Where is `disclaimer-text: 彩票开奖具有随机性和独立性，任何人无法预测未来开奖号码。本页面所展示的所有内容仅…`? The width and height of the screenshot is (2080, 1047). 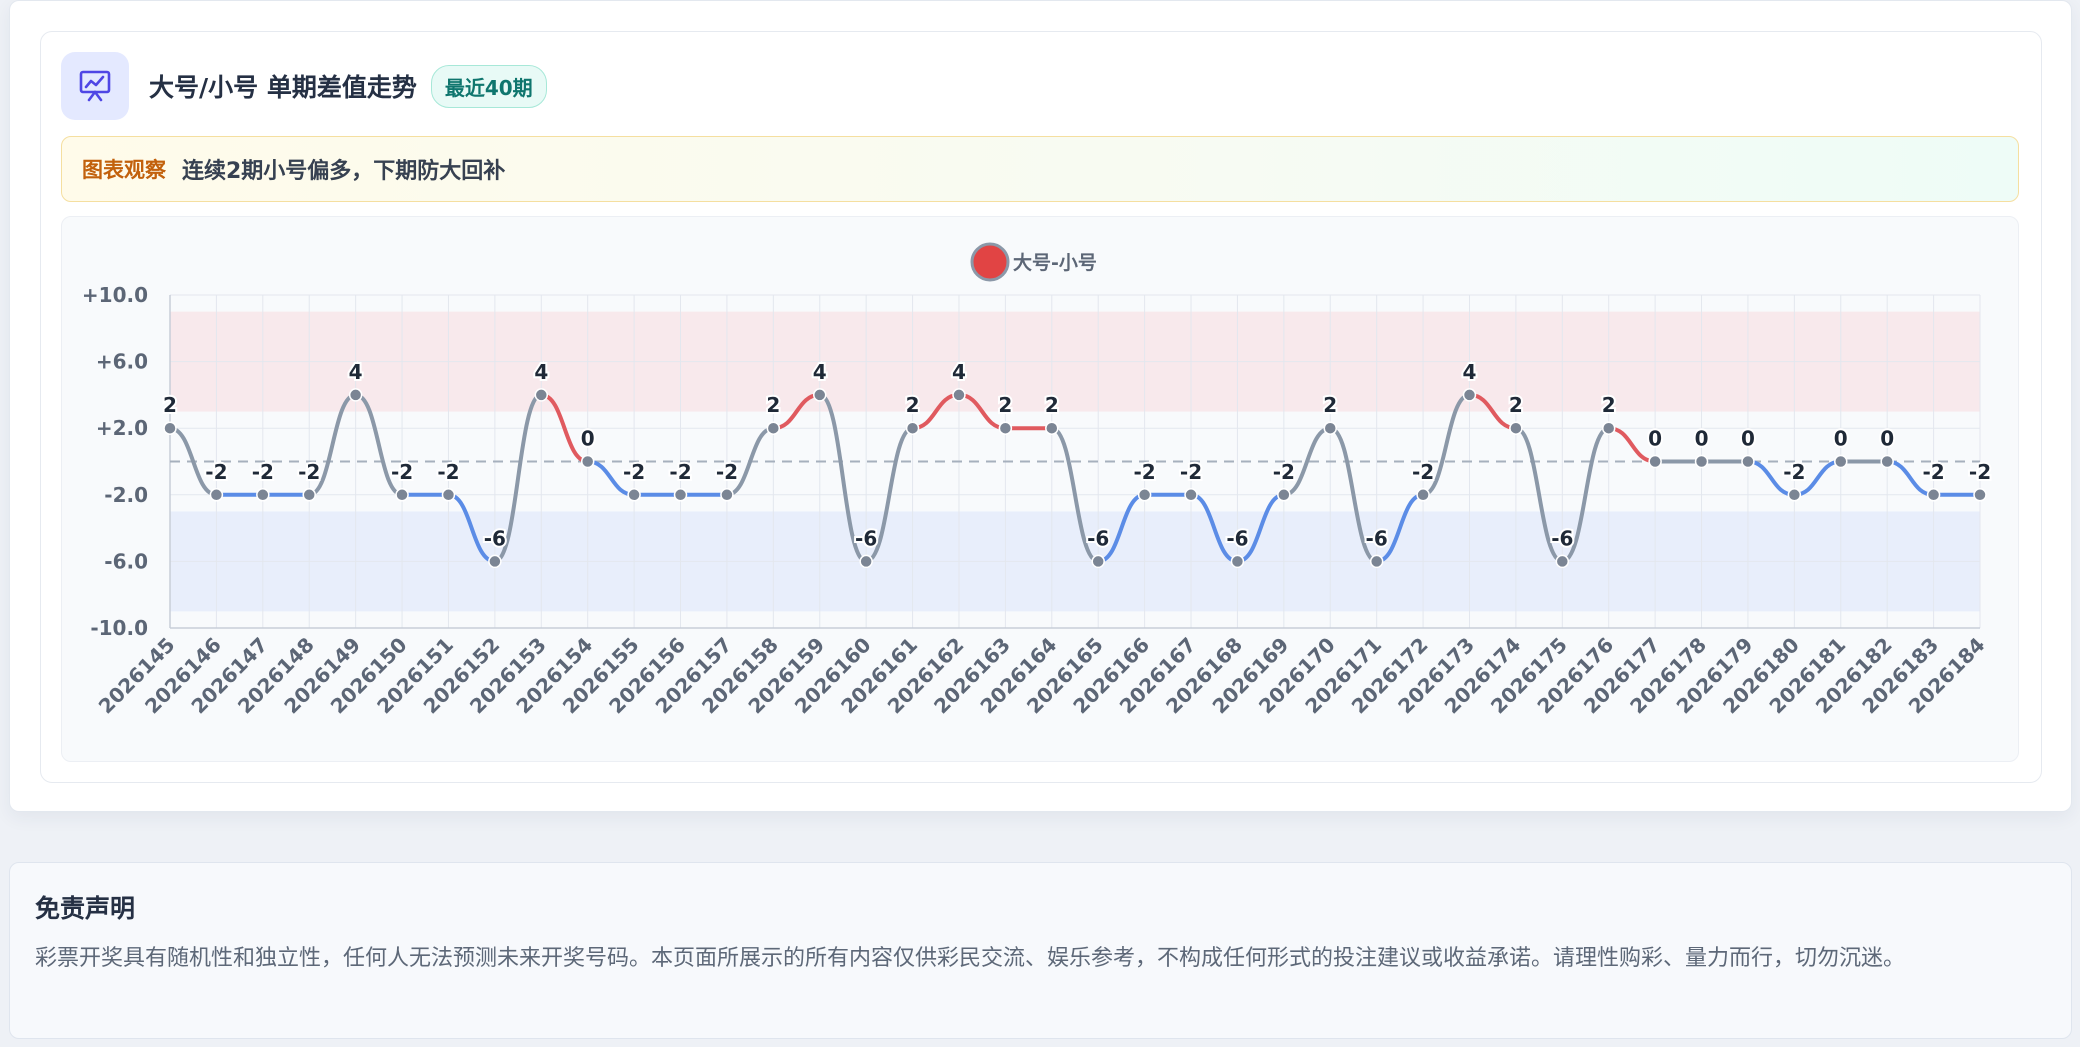
disclaimer-text: 彩票开奖具有随机性和独立性，任何人无法预测未来开奖号码。本页面所展示的所有内容仅… is located at coordinates (970, 958).